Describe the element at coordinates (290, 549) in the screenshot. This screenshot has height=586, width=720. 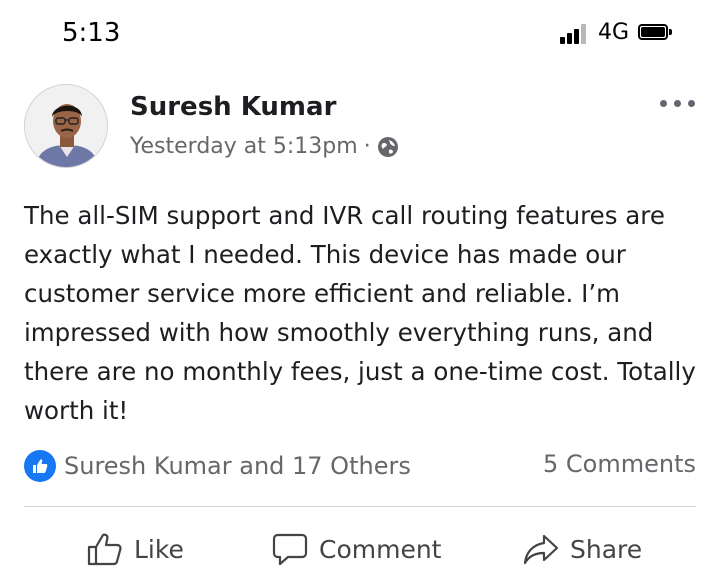
I see `comment-bubble-icon` at that location.